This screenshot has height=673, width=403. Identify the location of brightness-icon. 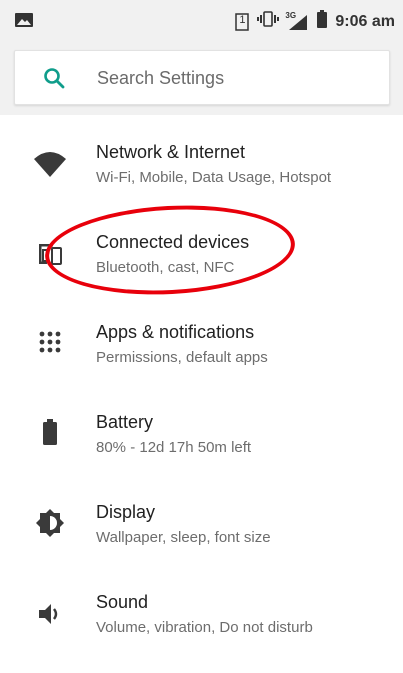
(50, 523).